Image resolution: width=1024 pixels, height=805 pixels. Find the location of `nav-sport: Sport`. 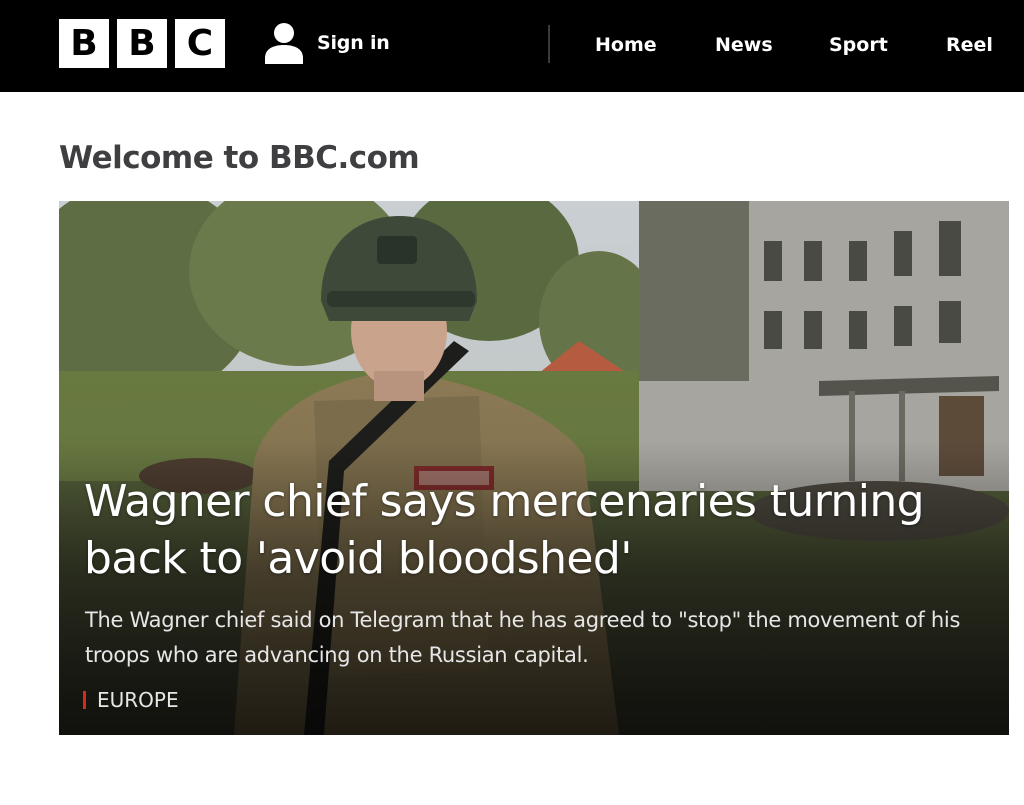

nav-sport: Sport is located at coordinates (858, 45).